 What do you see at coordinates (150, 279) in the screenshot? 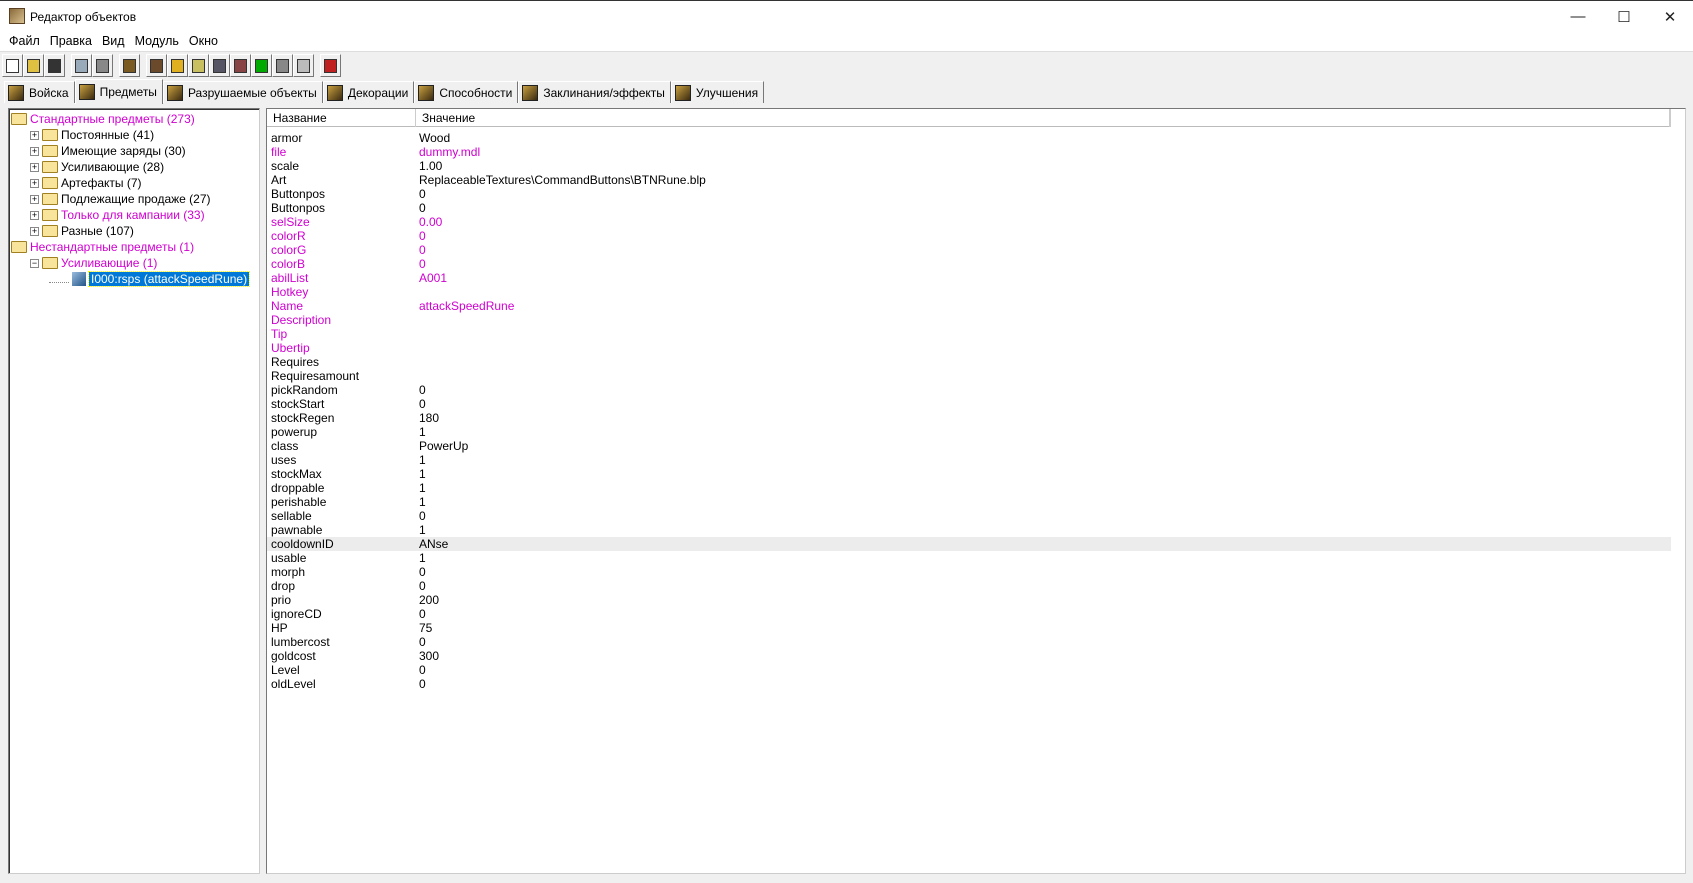
I see `tree-node: I000:rsps (attackSpeedRune)` at bounding box center [150, 279].